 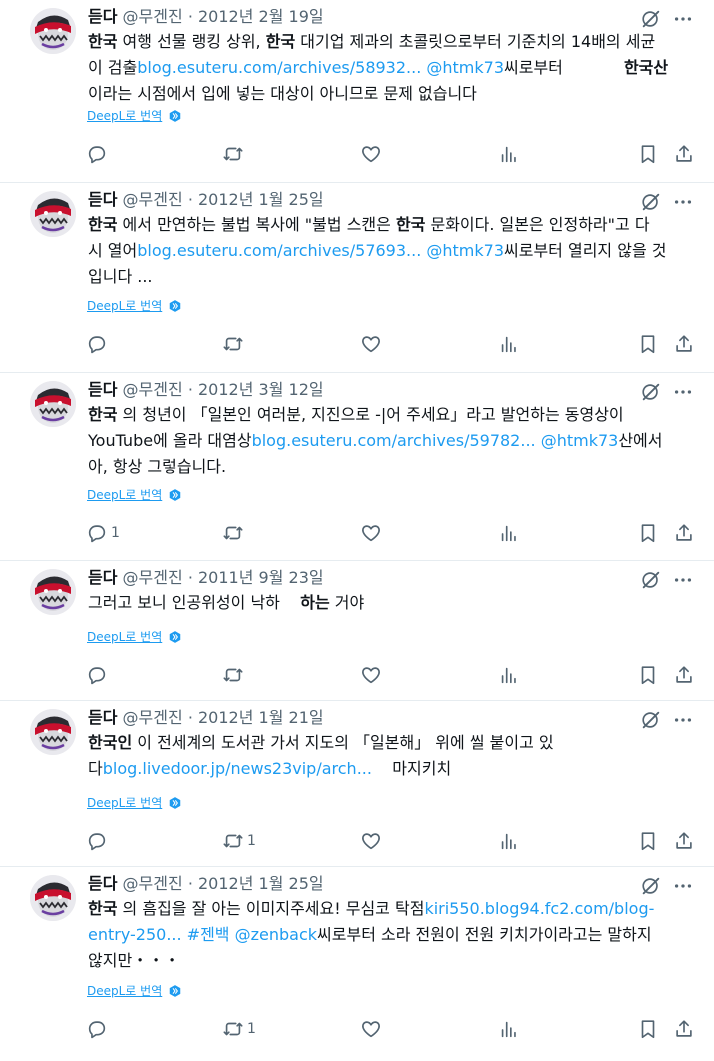 What do you see at coordinates (261, 389) in the screenshot?
I see `tweet-date: 2012년 3월 12일` at bounding box center [261, 389].